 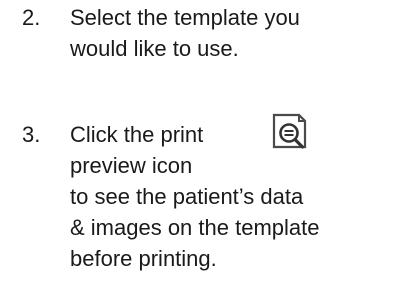 What do you see at coordinates (187, 196) in the screenshot?
I see `step-text-line: to see the patient’s data` at bounding box center [187, 196].